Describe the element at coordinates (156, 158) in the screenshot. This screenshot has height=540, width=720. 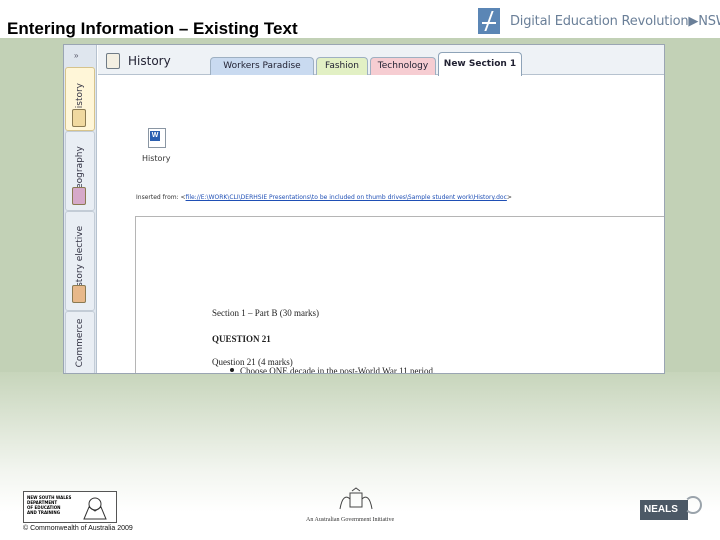
I see `file-label: History` at that location.